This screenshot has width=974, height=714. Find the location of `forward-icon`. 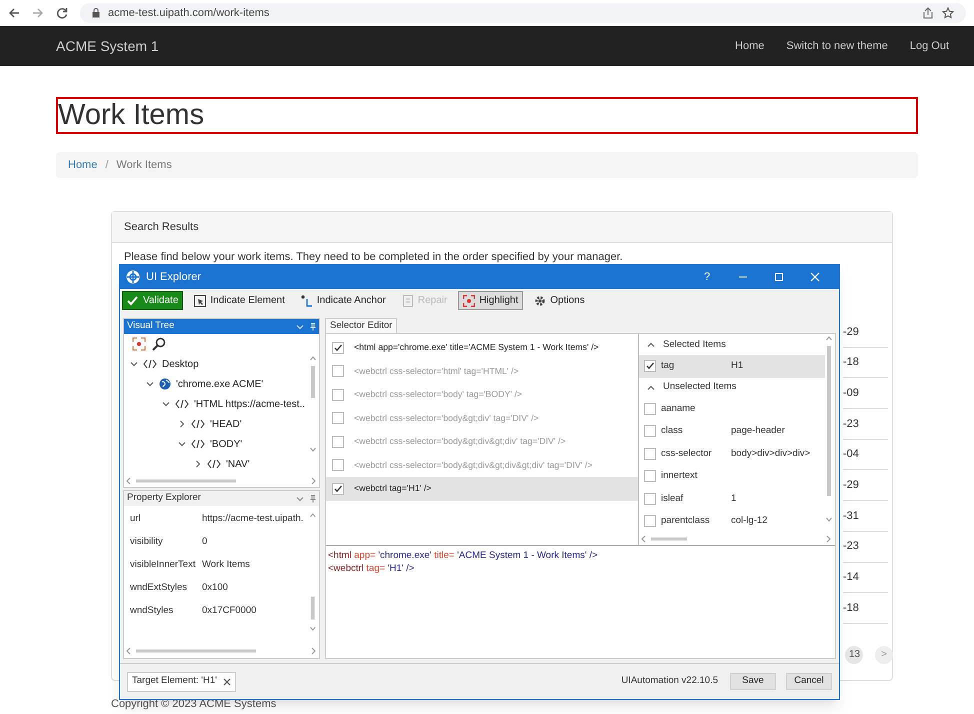

forward-icon is located at coordinates (38, 13).